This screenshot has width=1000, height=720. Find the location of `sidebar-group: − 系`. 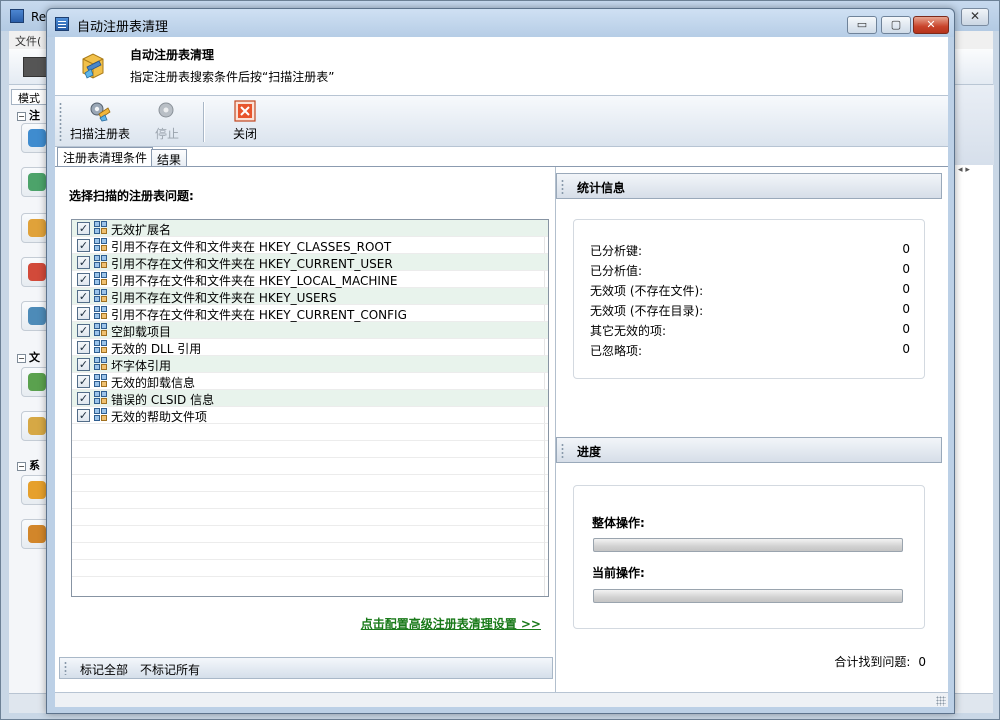

sidebar-group: − 系 is located at coordinates (28, 465).